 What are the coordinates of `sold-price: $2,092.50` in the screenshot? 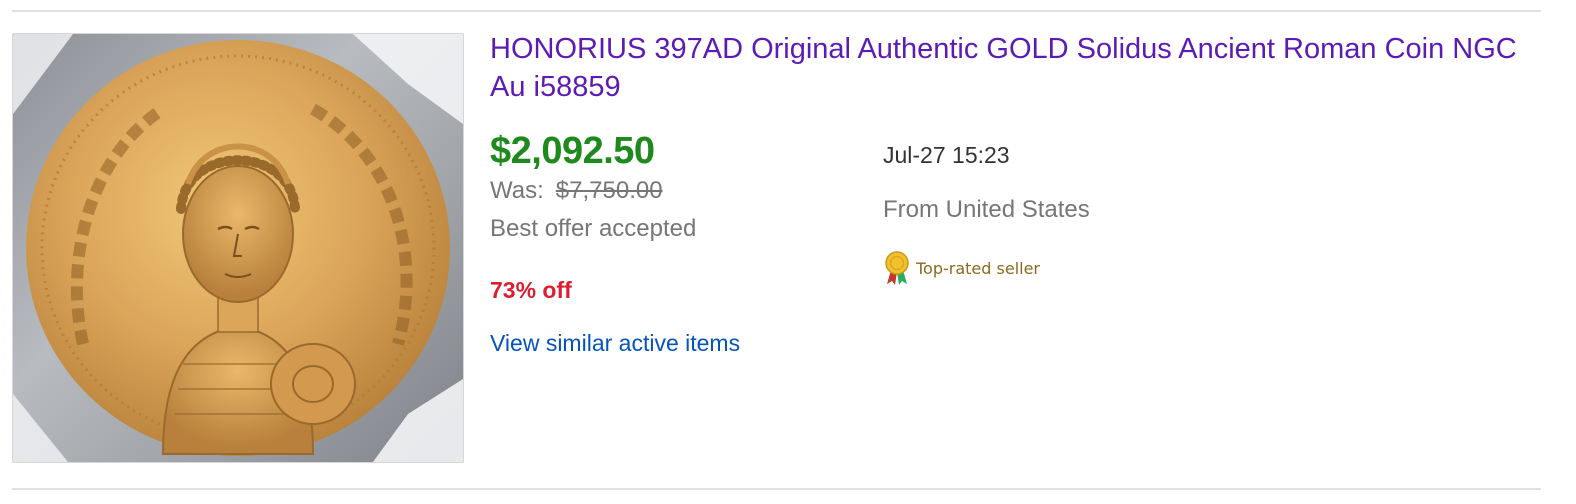 It's located at (572, 151).